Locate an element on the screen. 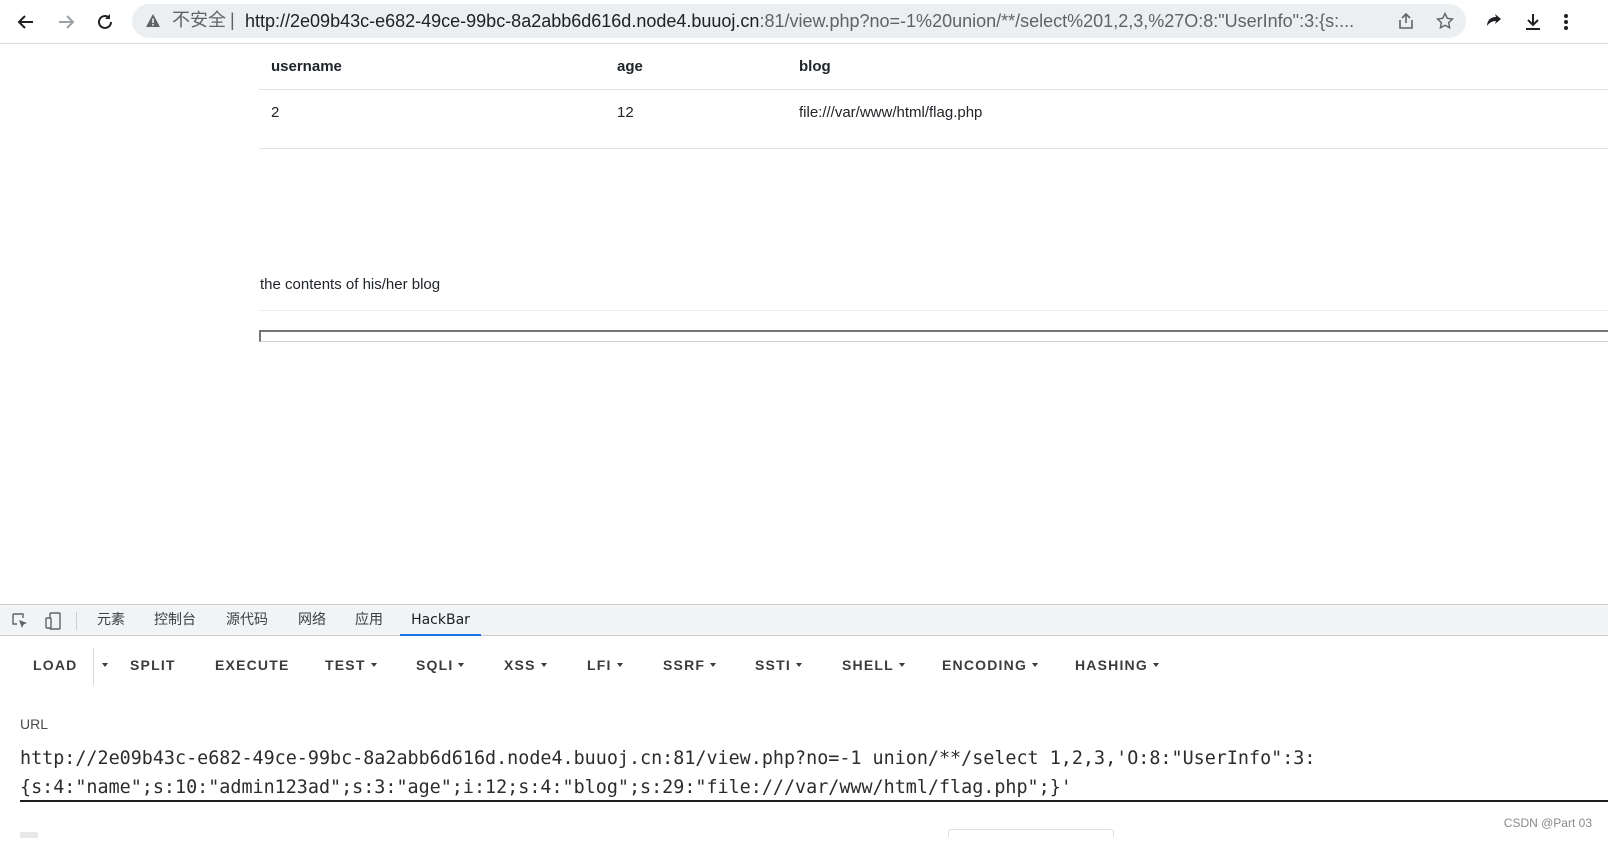  tab-elements: 元素 is located at coordinates (111, 620).